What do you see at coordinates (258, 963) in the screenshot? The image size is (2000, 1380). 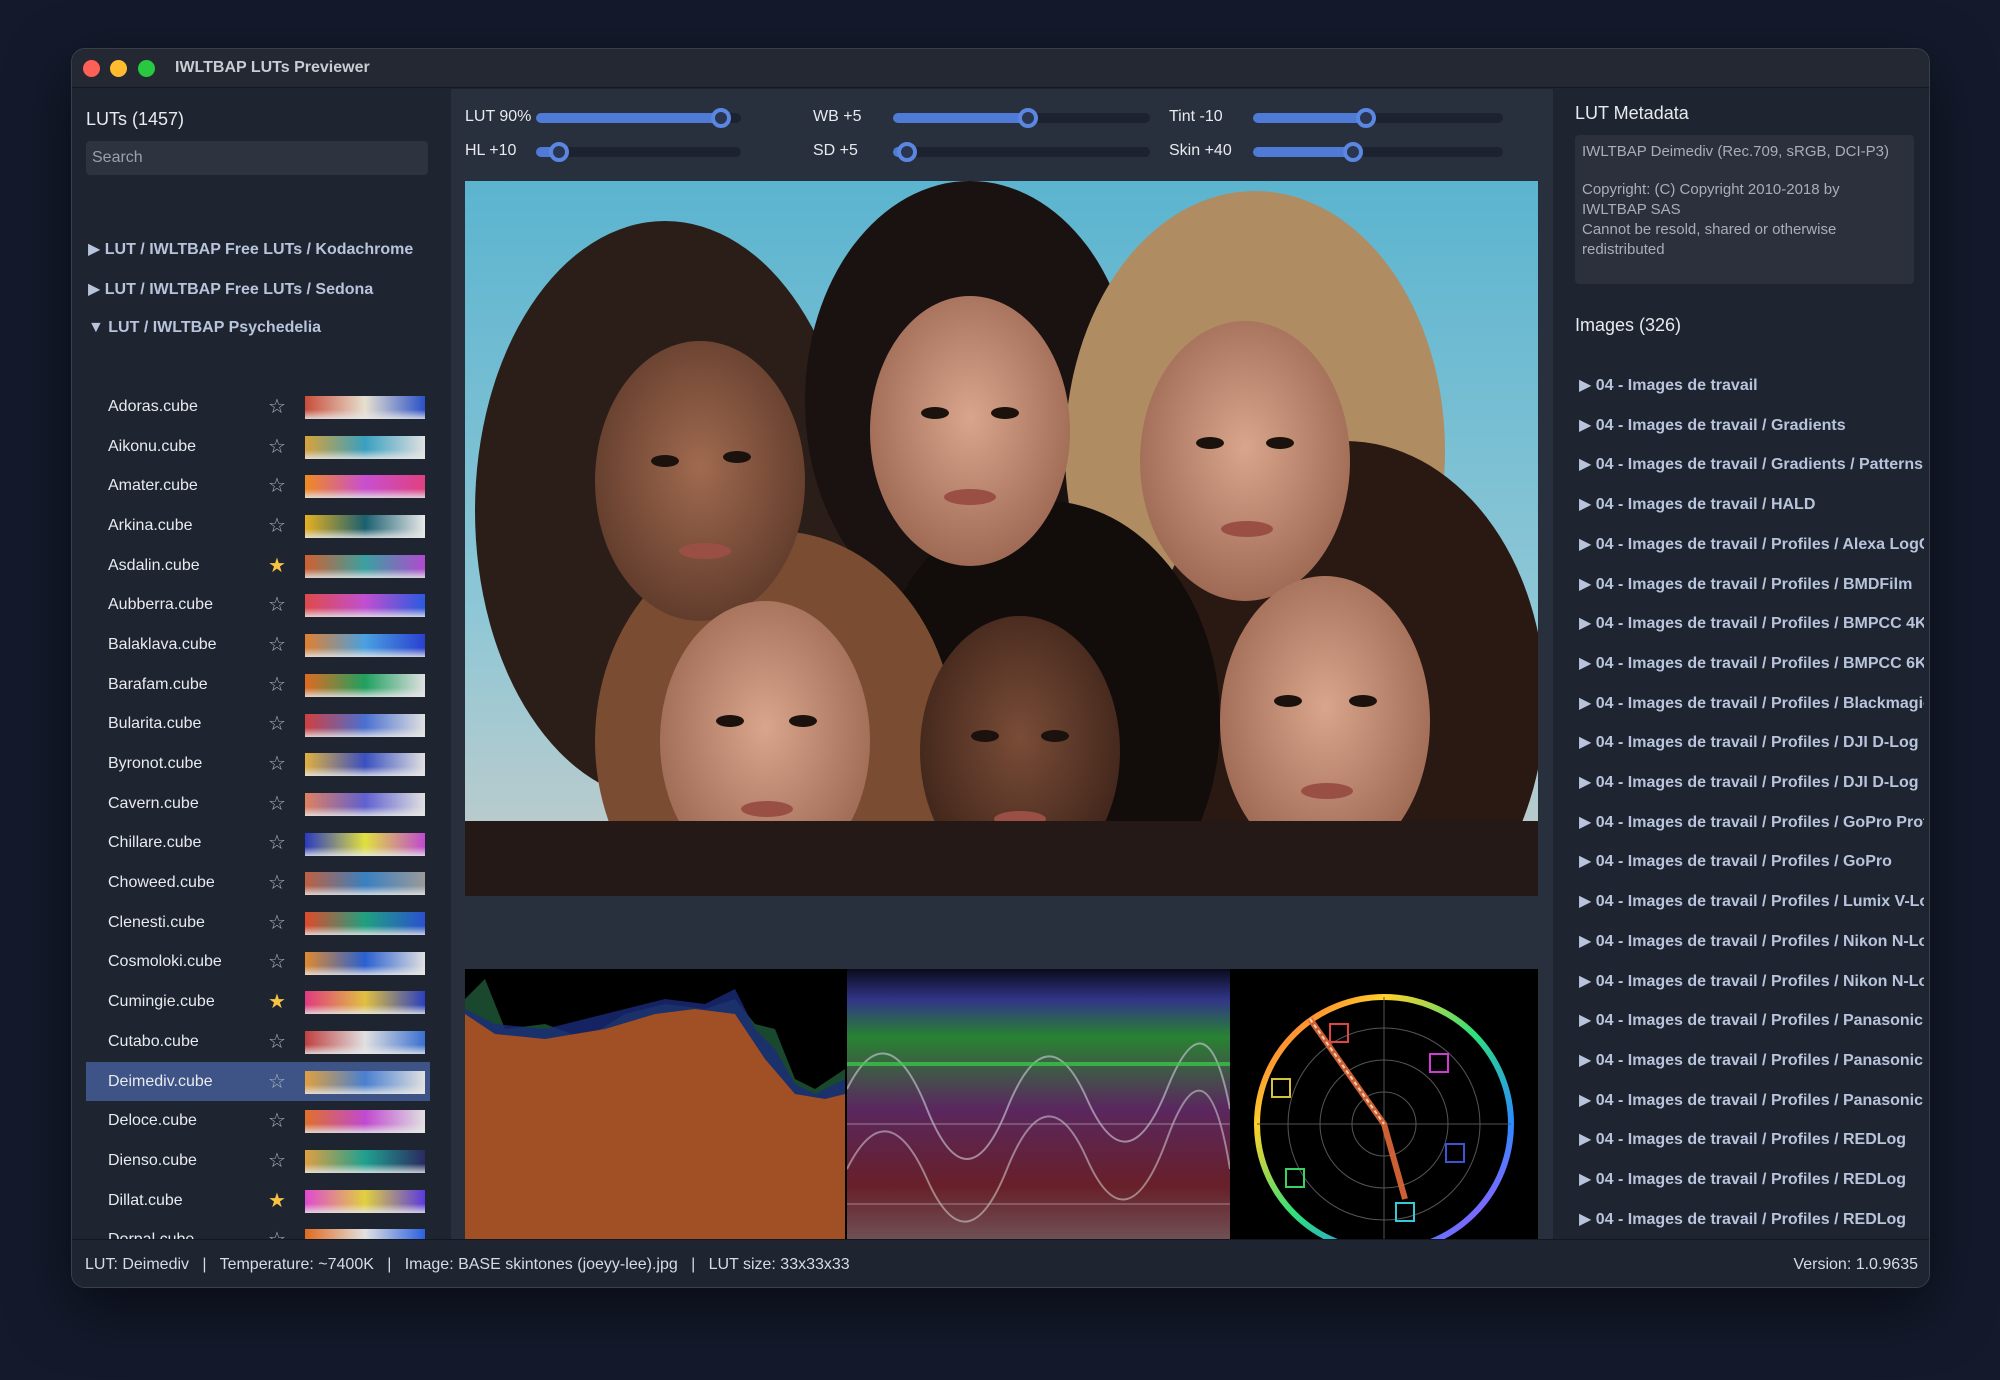 I see `lut-item: Cosmoloki.cube ☆` at bounding box center [258, 963].